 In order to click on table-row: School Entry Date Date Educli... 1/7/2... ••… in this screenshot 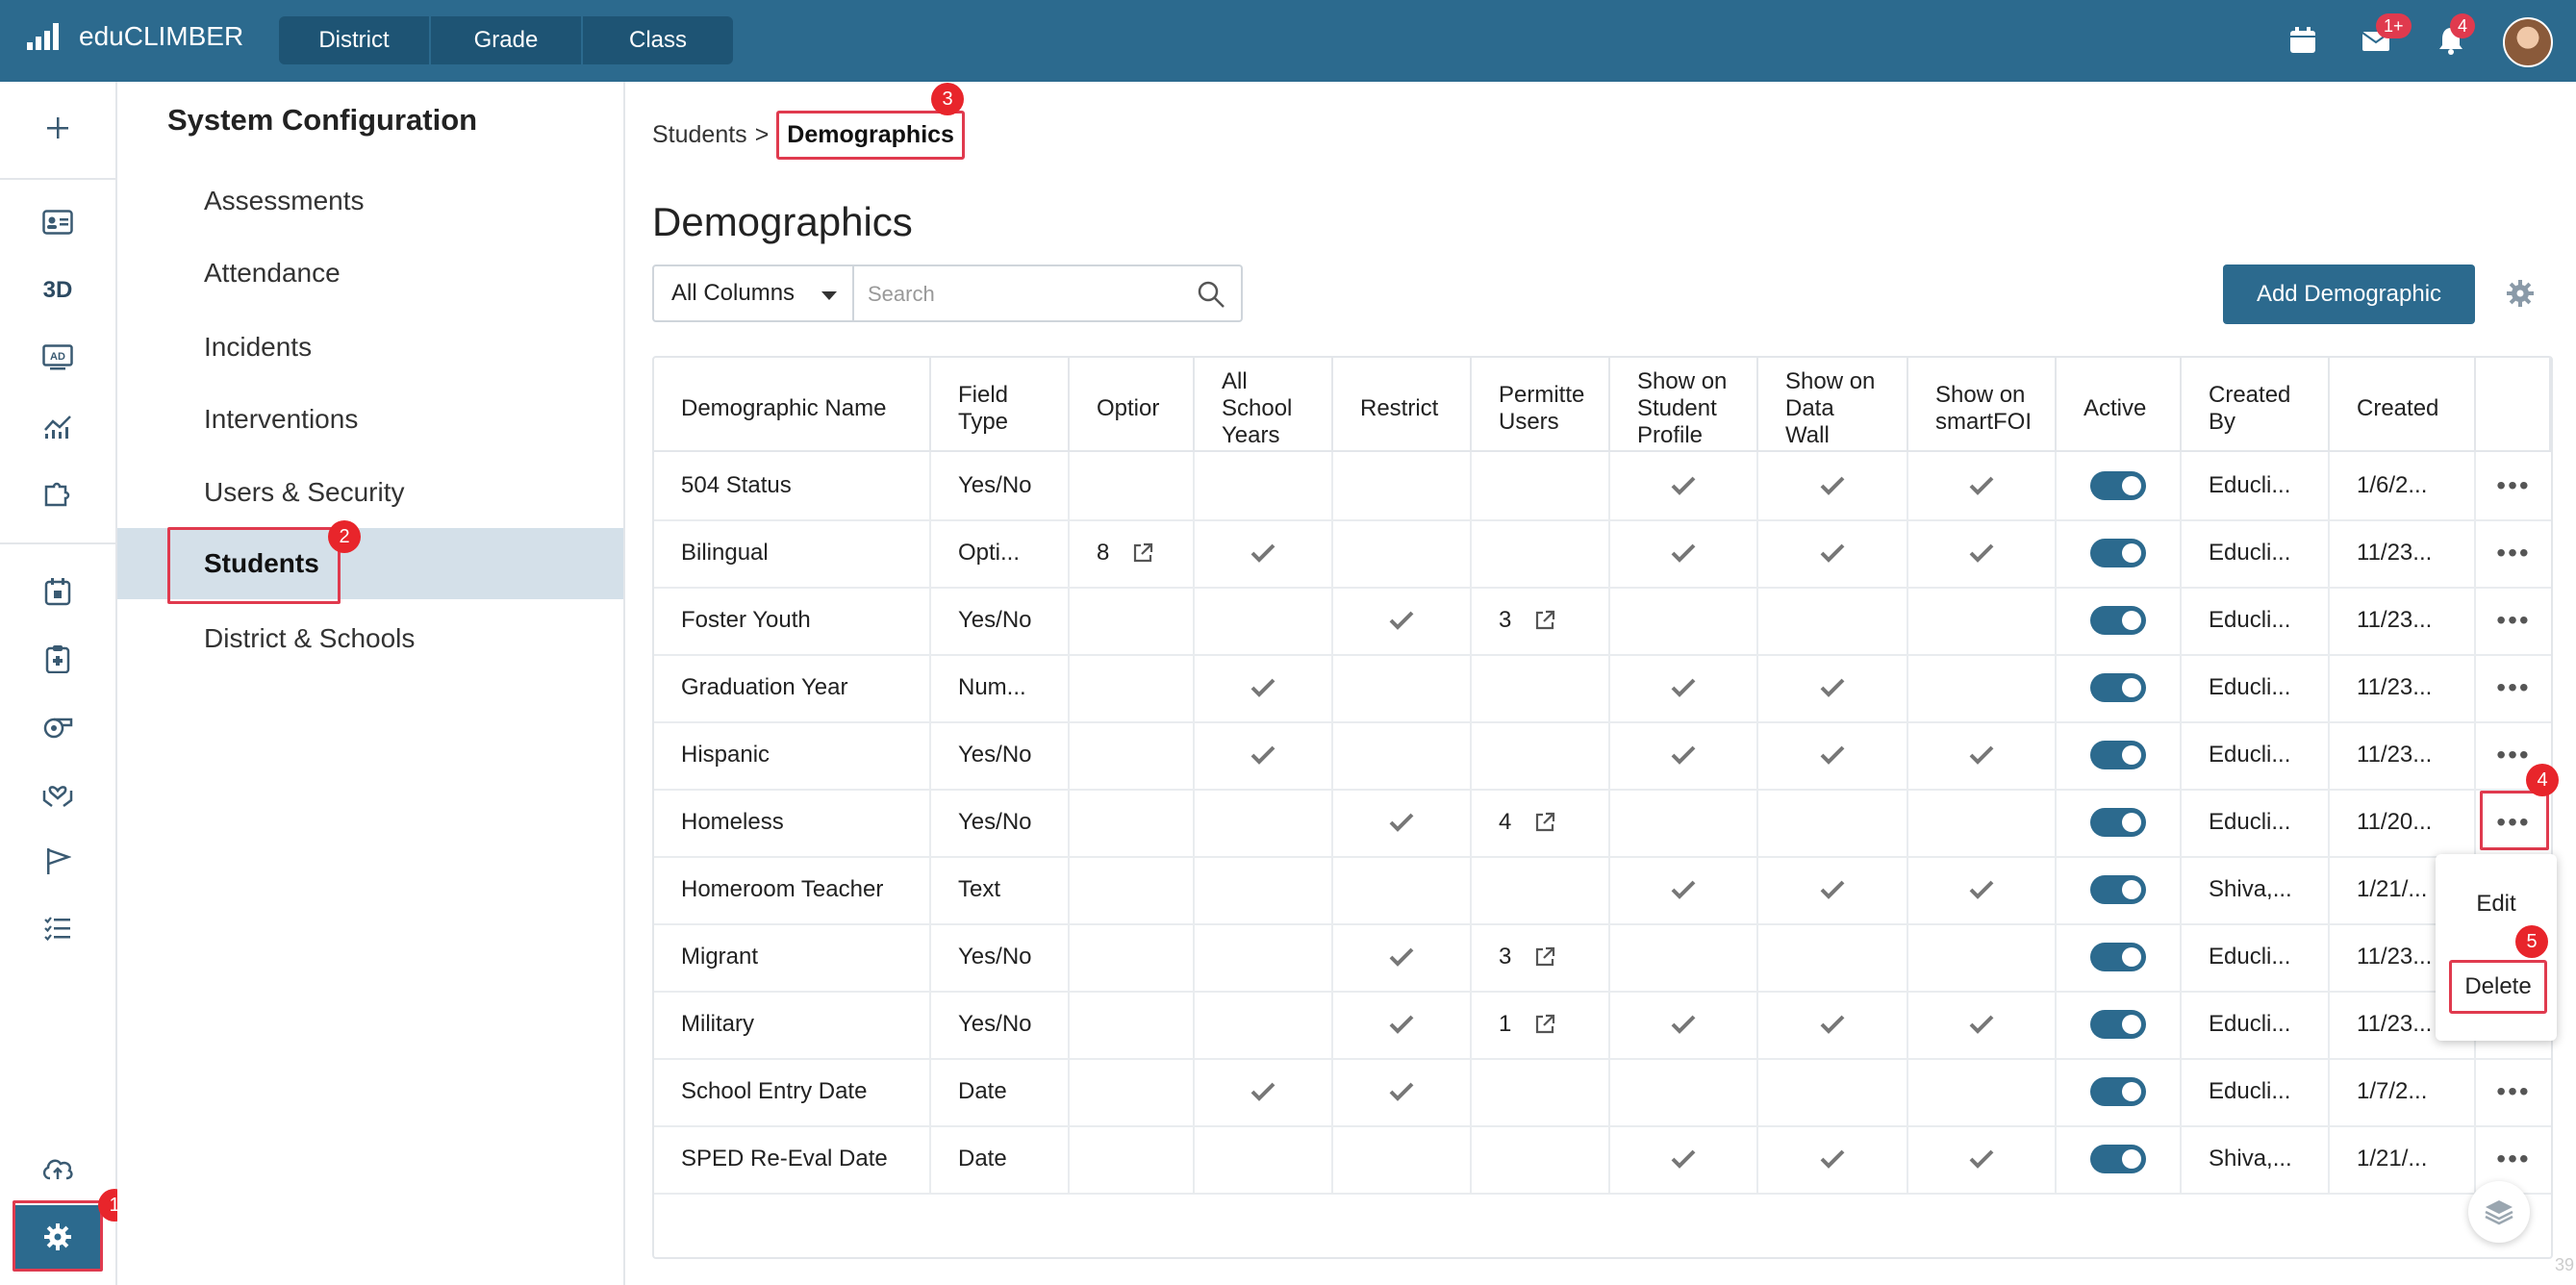, I will do `click(1602, 1092)`.